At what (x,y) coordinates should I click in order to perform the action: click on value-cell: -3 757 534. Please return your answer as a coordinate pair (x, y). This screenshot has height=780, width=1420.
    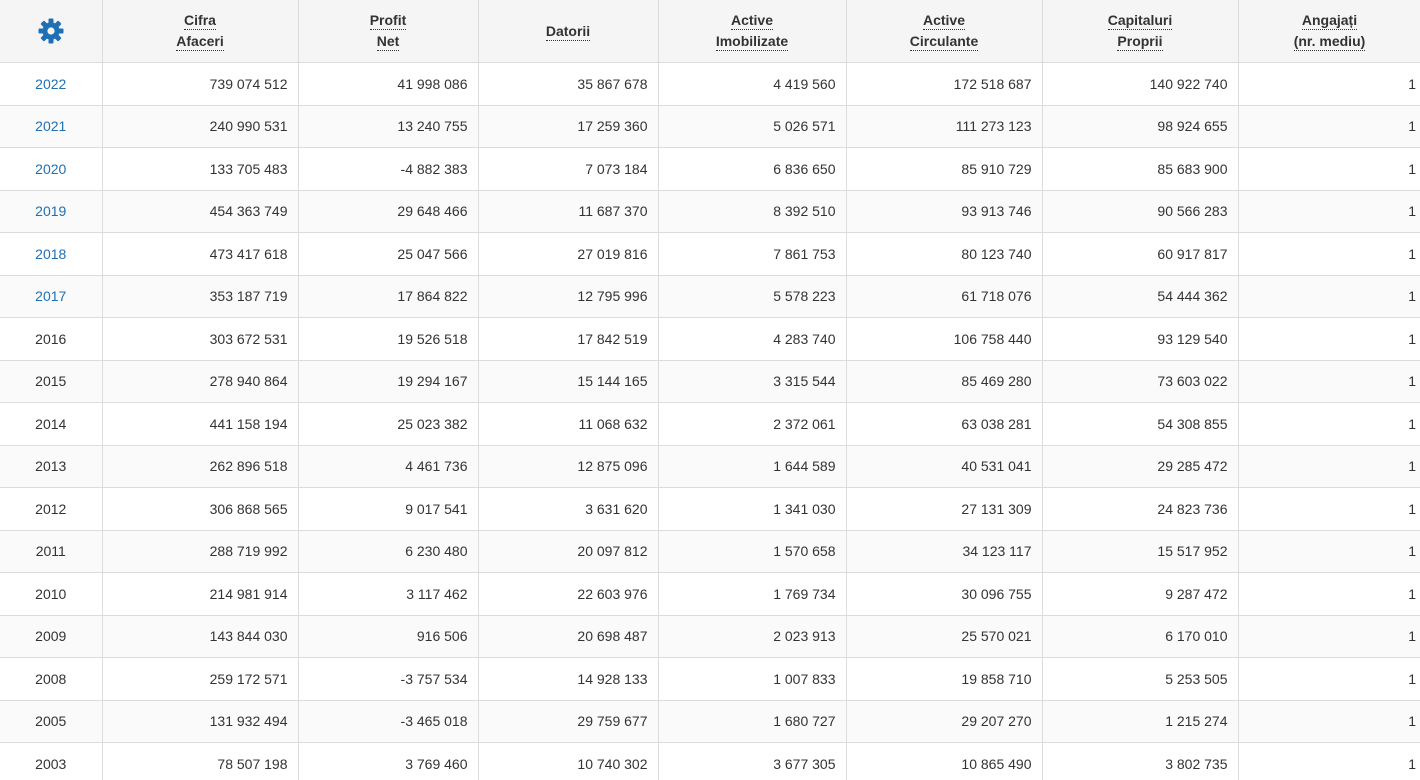
    Looking at the image, I should click on (388, 679).